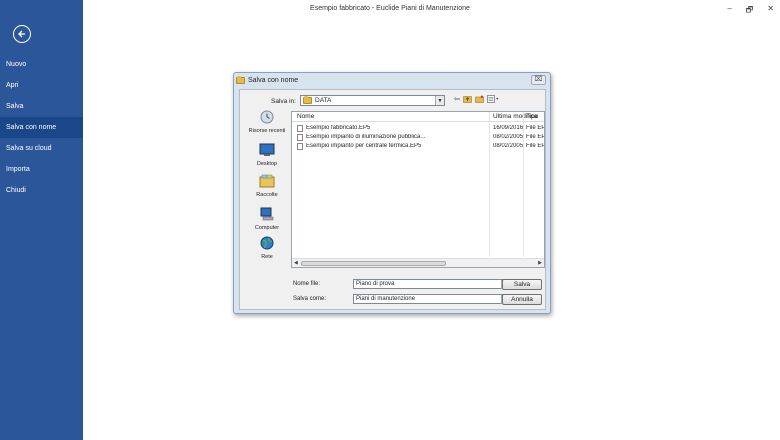  What do you see at coordinates (540, 263) in the screenshot?
I see `scroll-right-icon: ▶` at bounding box center [540, 263].